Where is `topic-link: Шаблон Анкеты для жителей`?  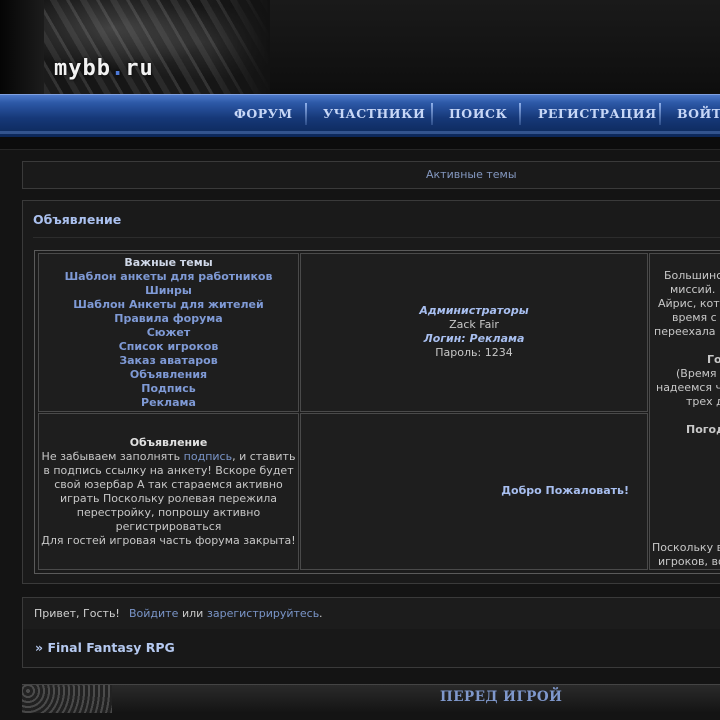 topic-link: Шаблон Анкеты для жителей is located at coordinates (168, 305).